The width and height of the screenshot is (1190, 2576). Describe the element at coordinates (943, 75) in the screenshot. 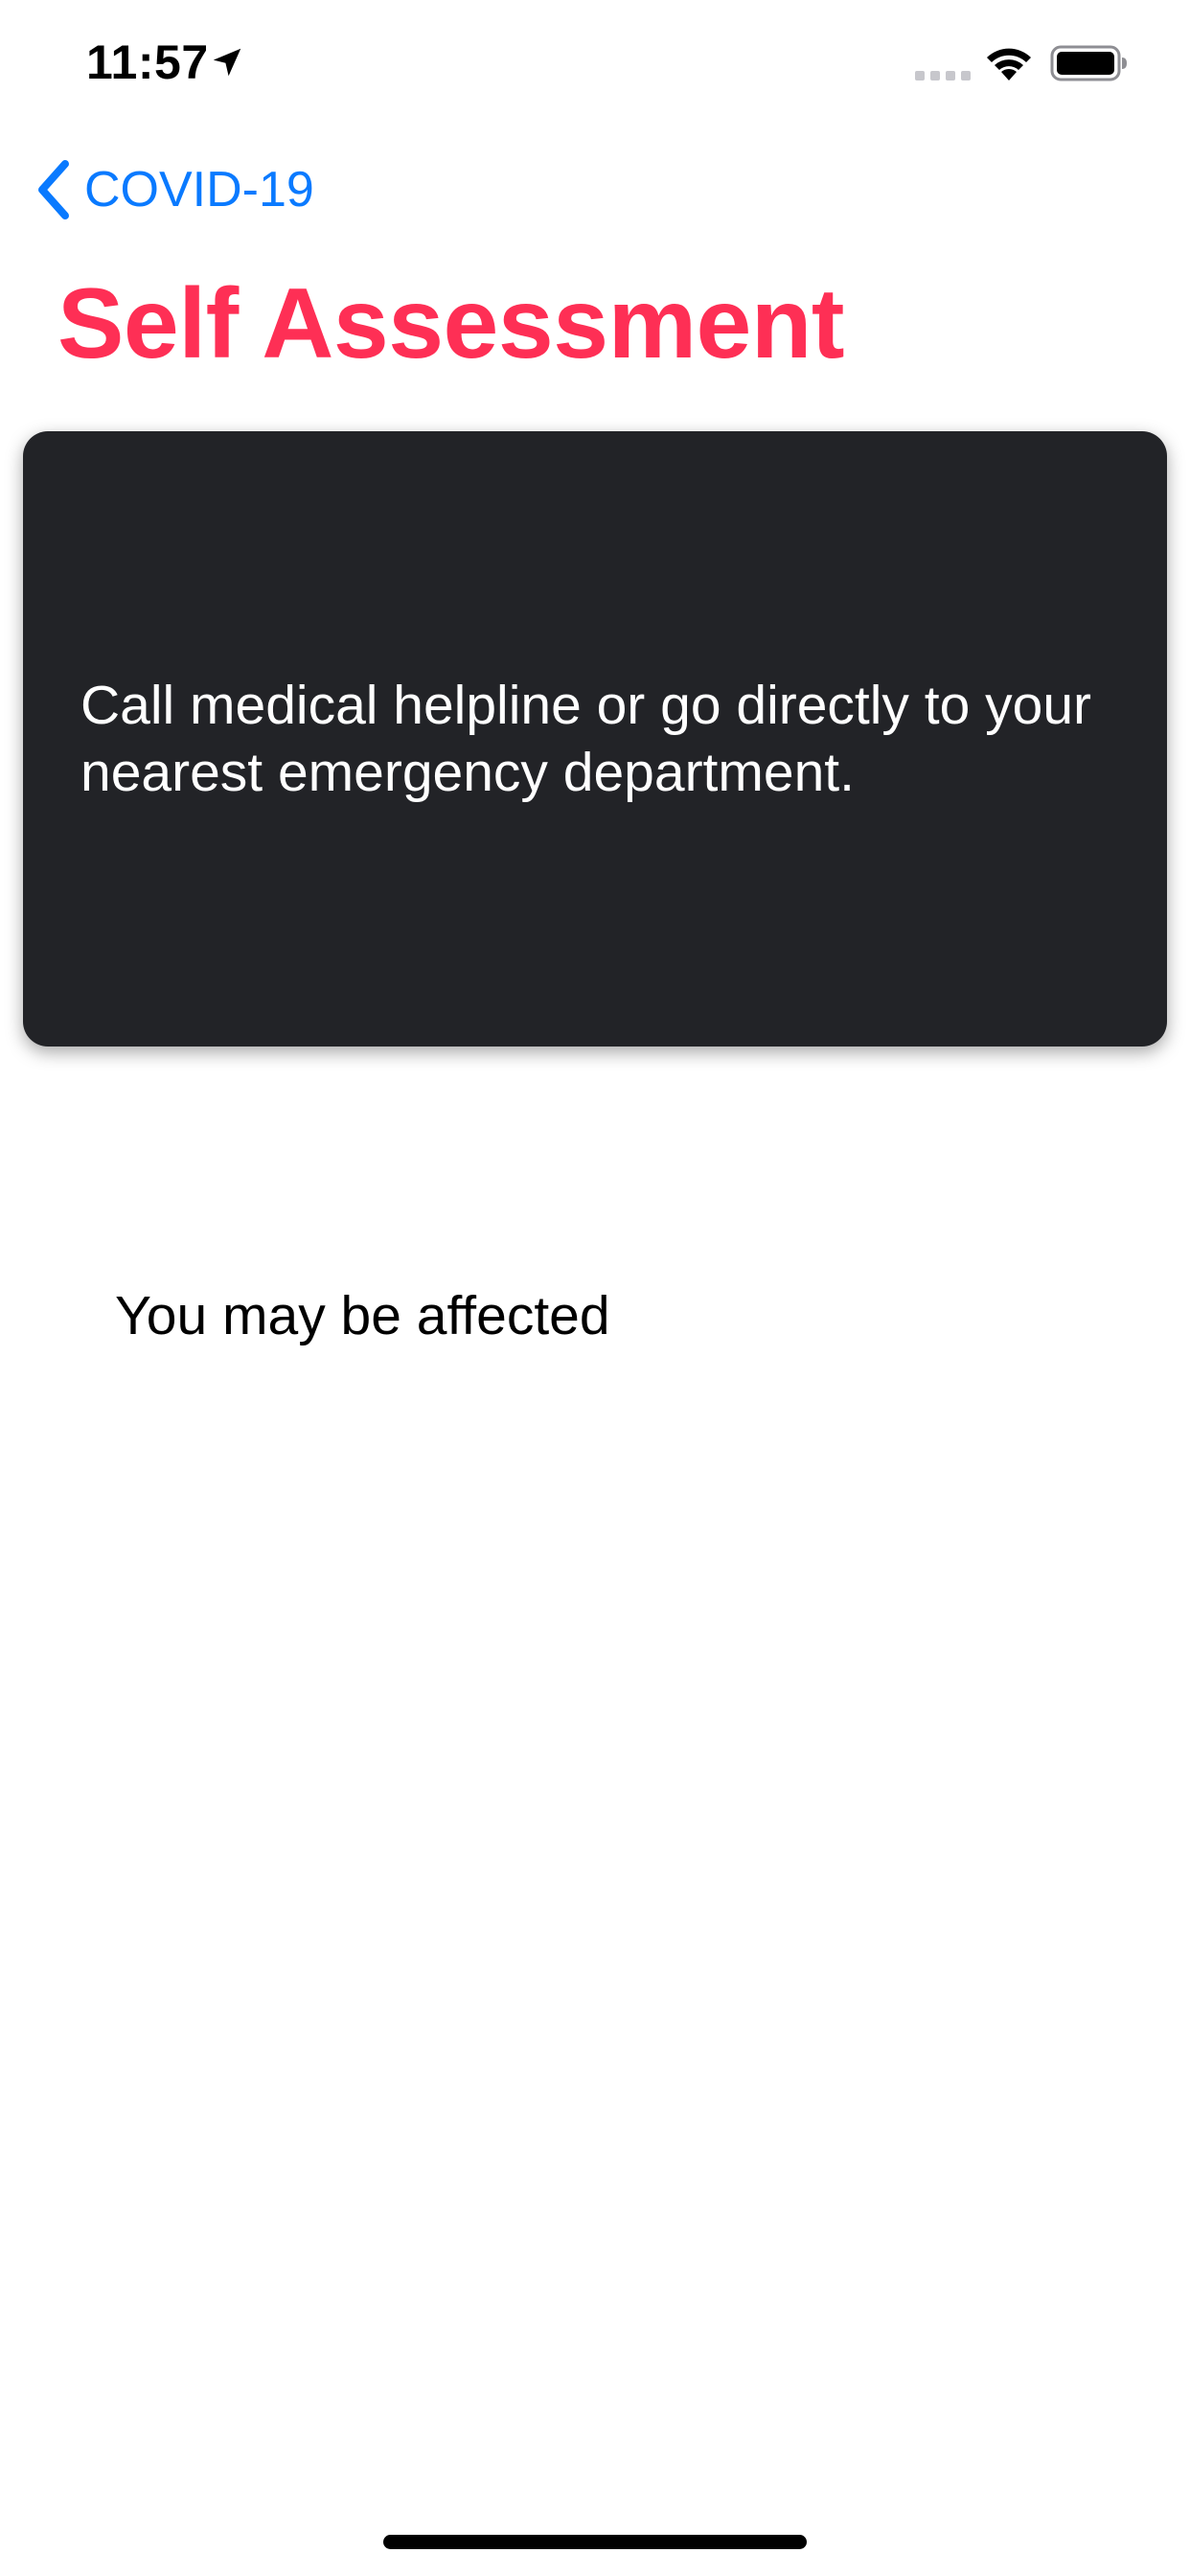

I see `cellular-signal-icon` at that location.